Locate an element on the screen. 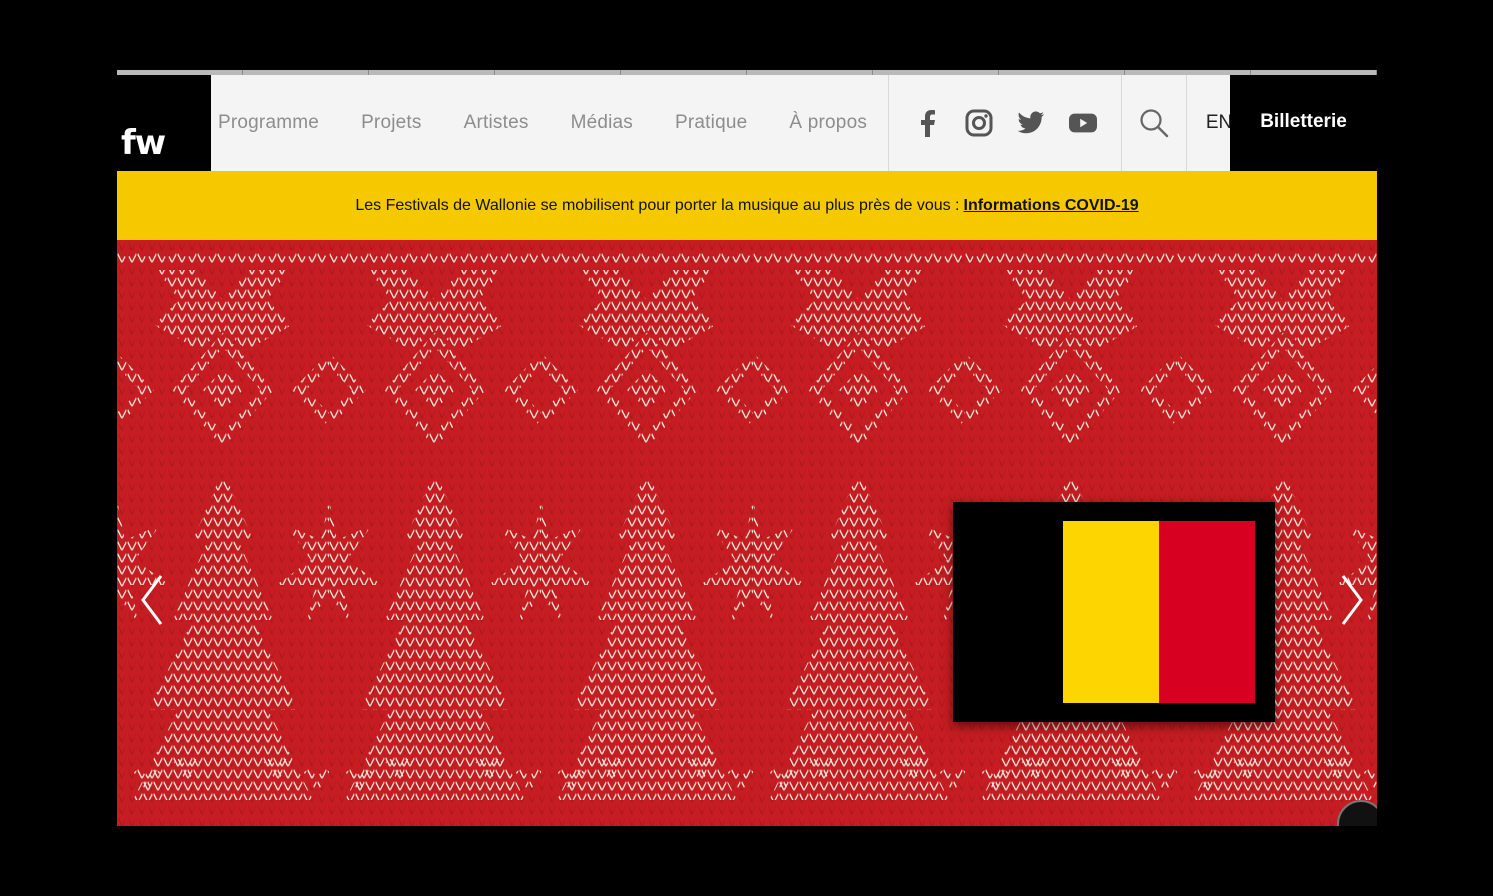 Image resolution: width=1493 pixels, height=896 pixels. youtube-icon is located at coordinates (1083, 123).